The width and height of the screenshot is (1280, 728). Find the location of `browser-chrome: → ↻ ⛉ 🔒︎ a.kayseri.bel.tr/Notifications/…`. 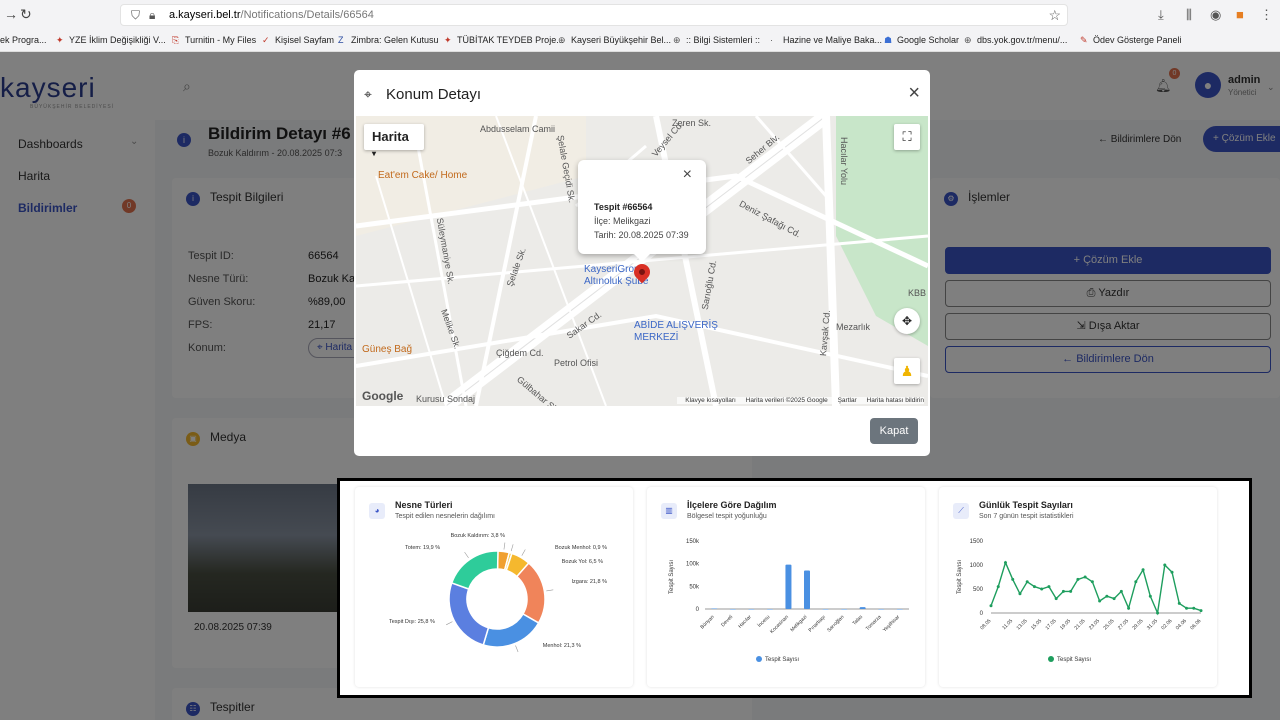

browser-chrome: → ↻ ⛉ 🔒︎ a.kayseri.bel.tr/Notifications/… is located at coordinates (640, 26).